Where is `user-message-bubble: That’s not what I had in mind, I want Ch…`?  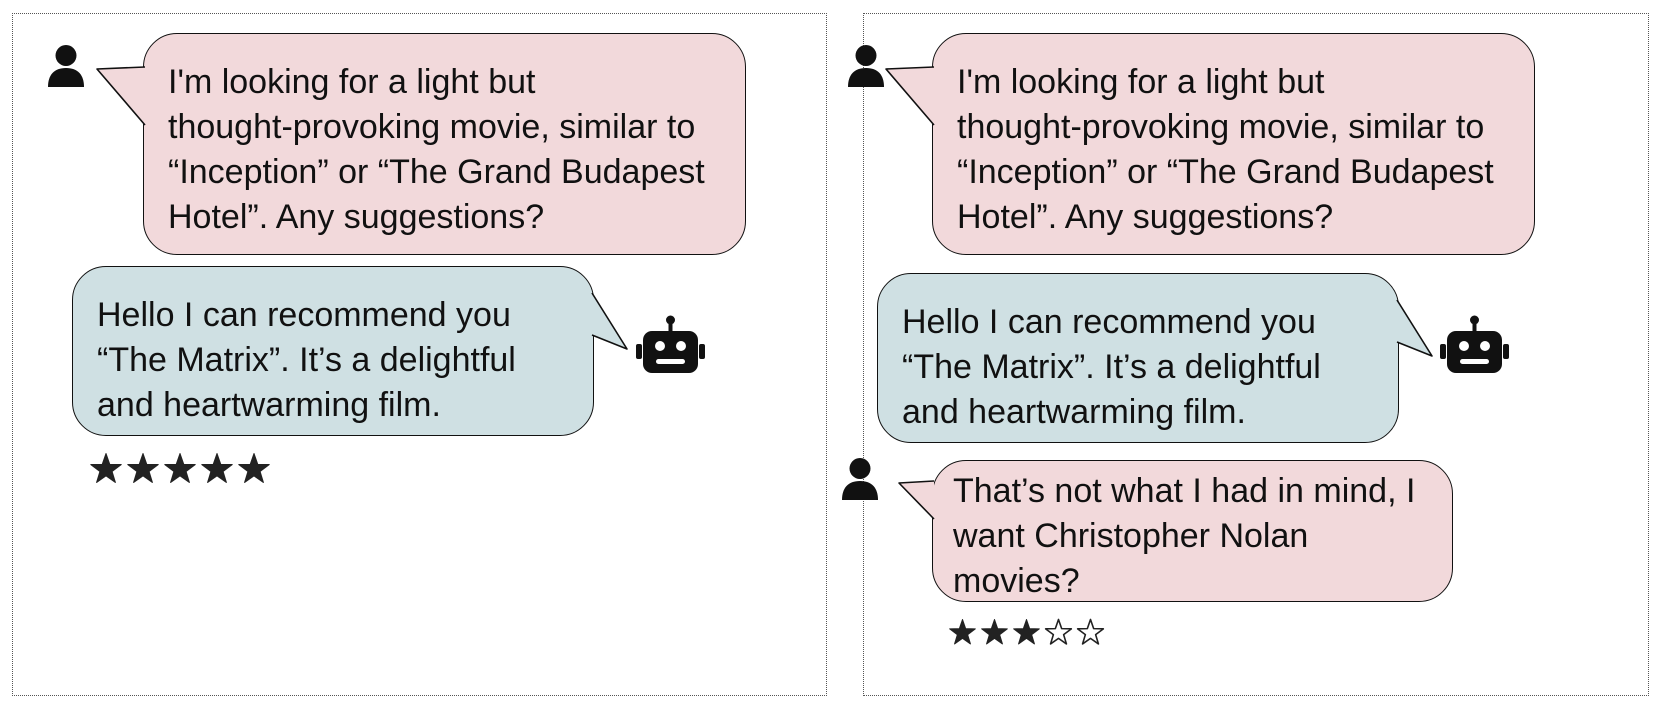 user-message-bubble: That’s not what I had in mind, I want Ch… is located at coordinates (1192, 531).